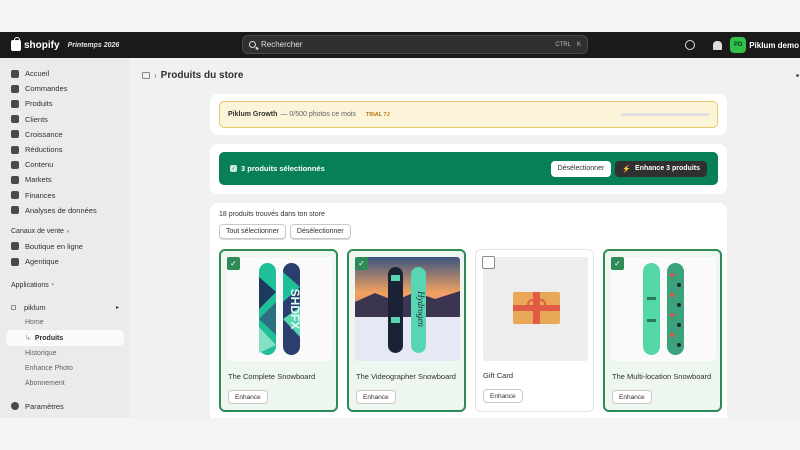  What do you see at coordinates (65, 149) in the screenshot?
I see `sidebar-item-reductions: Réductions` at bounding box center [65, 149].